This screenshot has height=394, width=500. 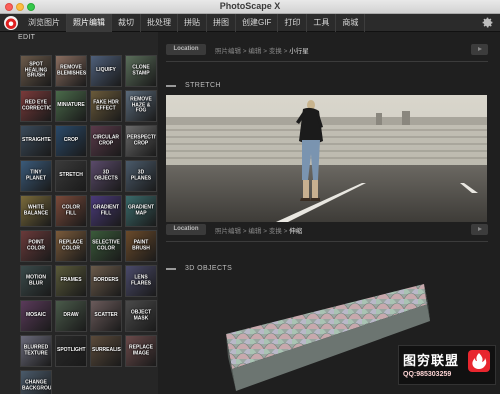 I want to click on tool-red-eye-correction: RED EYE CORRECTION, so click(x=36, y=106).